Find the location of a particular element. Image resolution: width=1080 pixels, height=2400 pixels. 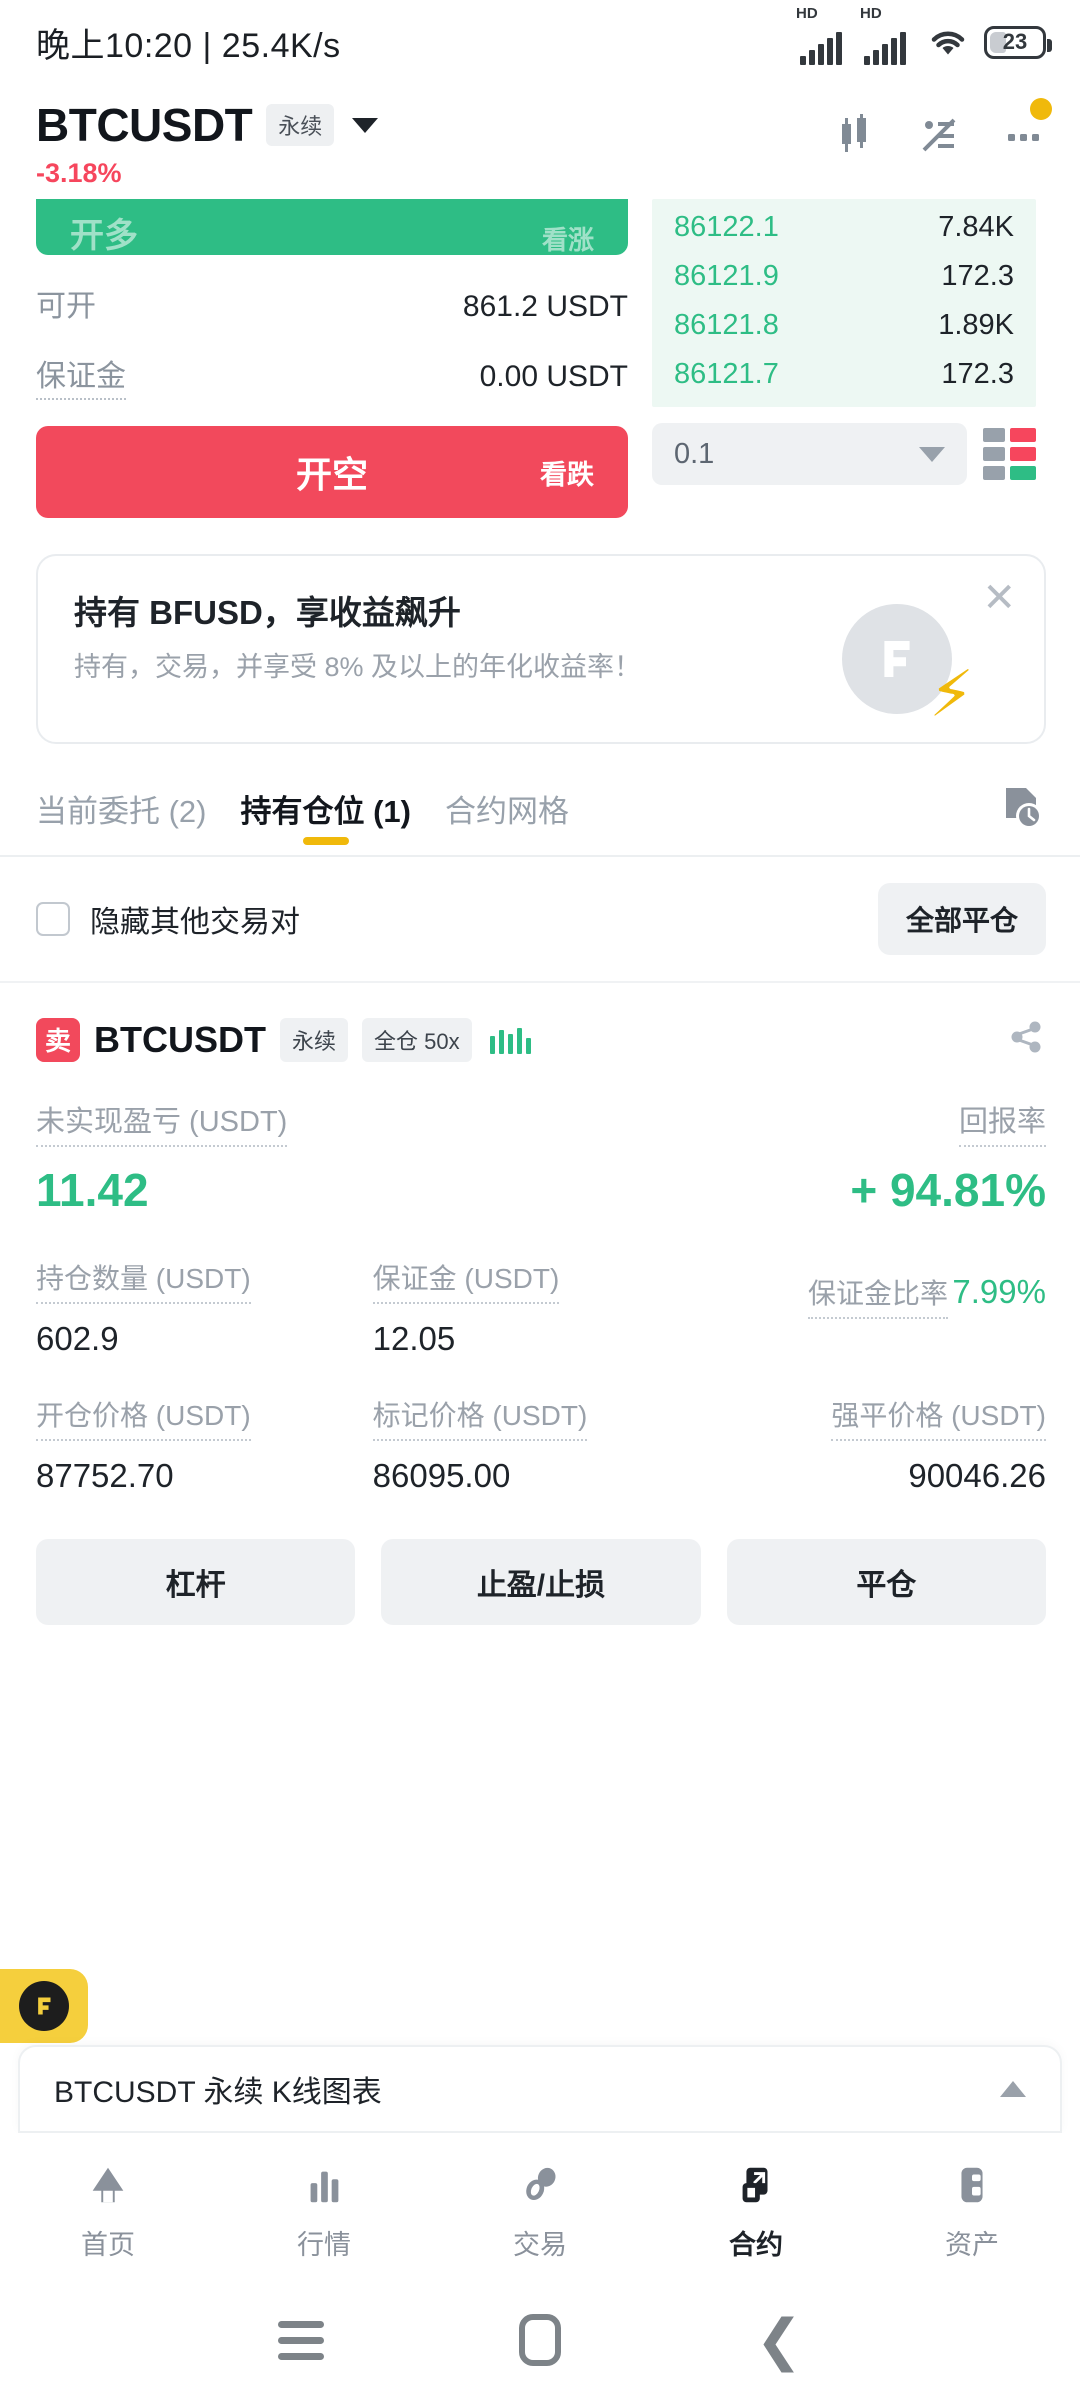

stat-label: 强平价格 (USDT) is located at coordinates (938, 1417).